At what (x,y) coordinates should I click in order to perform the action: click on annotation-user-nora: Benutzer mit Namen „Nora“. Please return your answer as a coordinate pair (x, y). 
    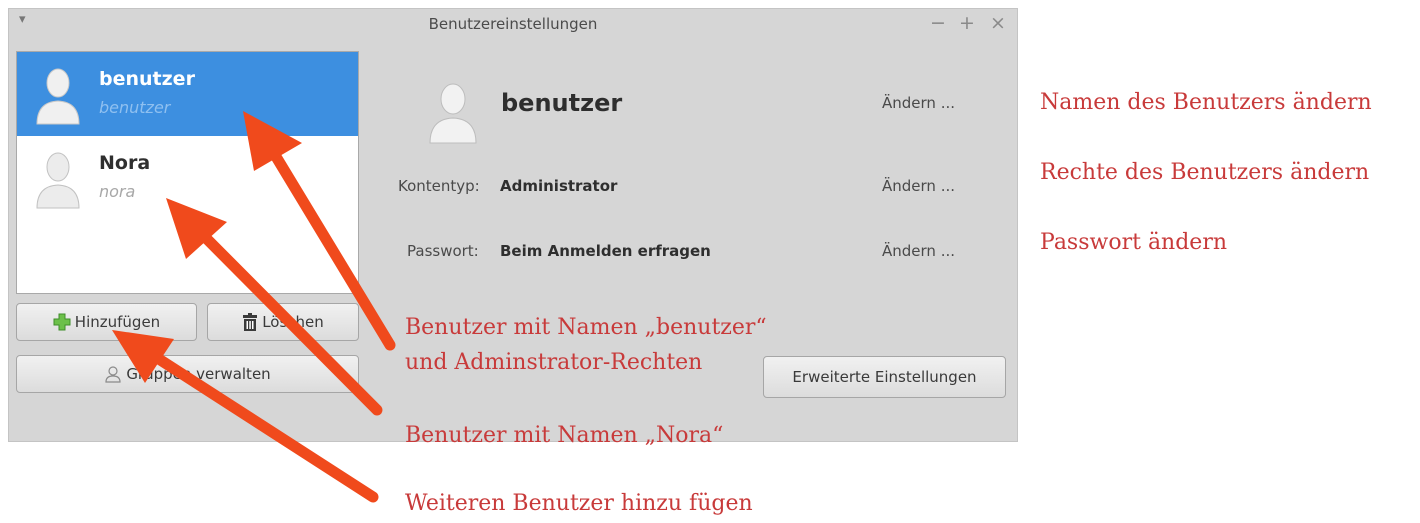
    Looking at the image, I should click on (564, 435).